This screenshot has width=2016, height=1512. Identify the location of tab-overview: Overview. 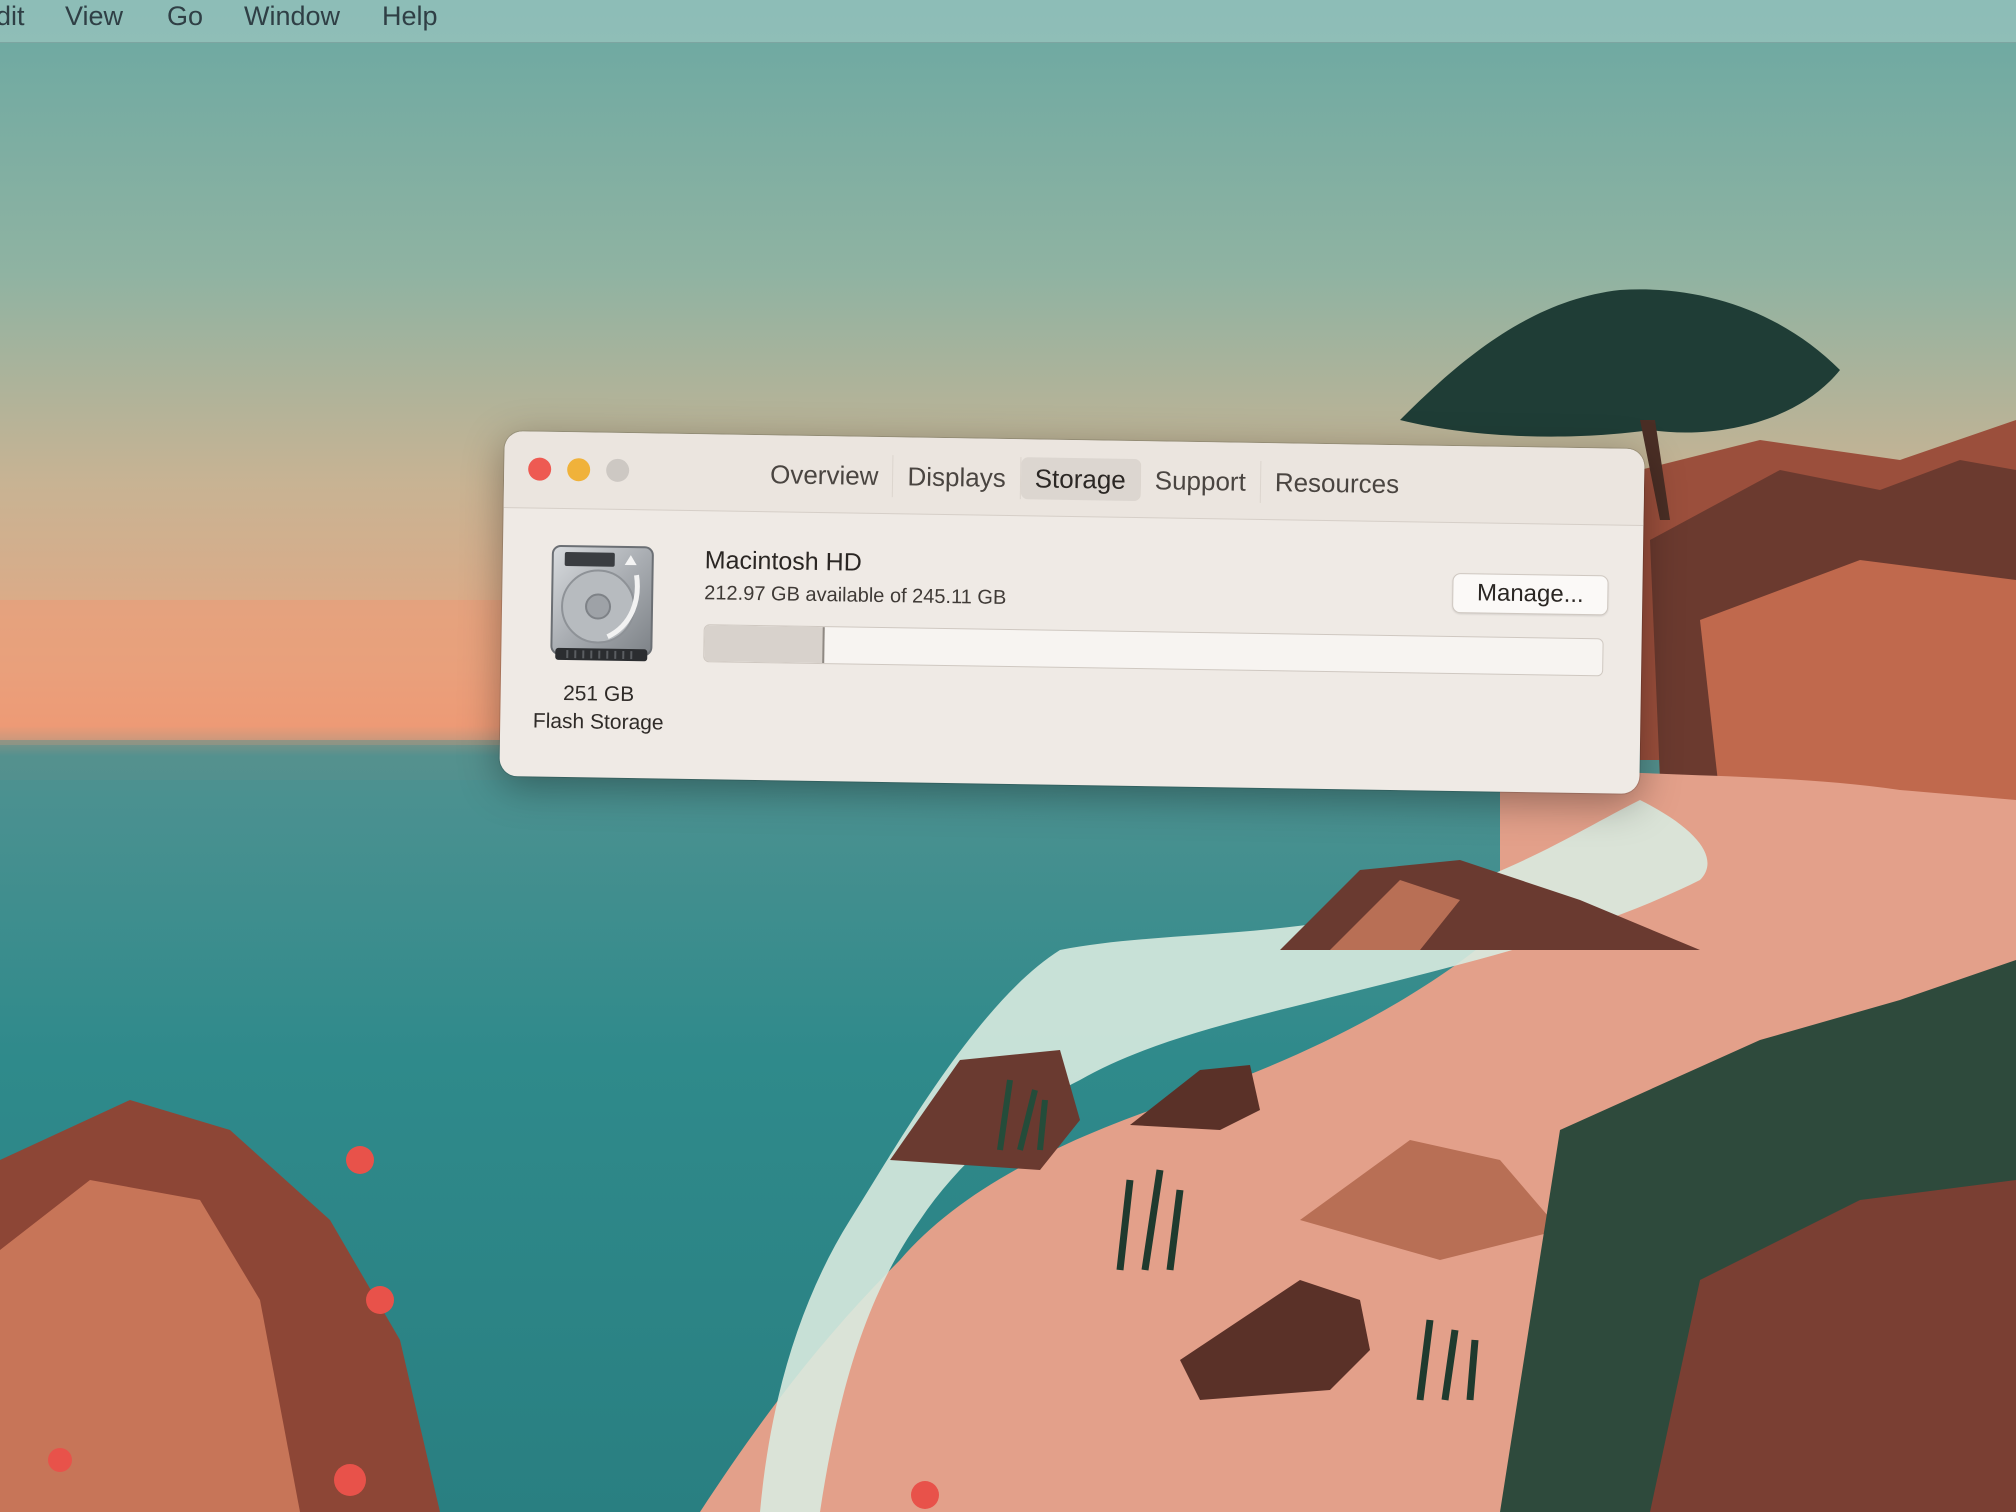
(824, 475).